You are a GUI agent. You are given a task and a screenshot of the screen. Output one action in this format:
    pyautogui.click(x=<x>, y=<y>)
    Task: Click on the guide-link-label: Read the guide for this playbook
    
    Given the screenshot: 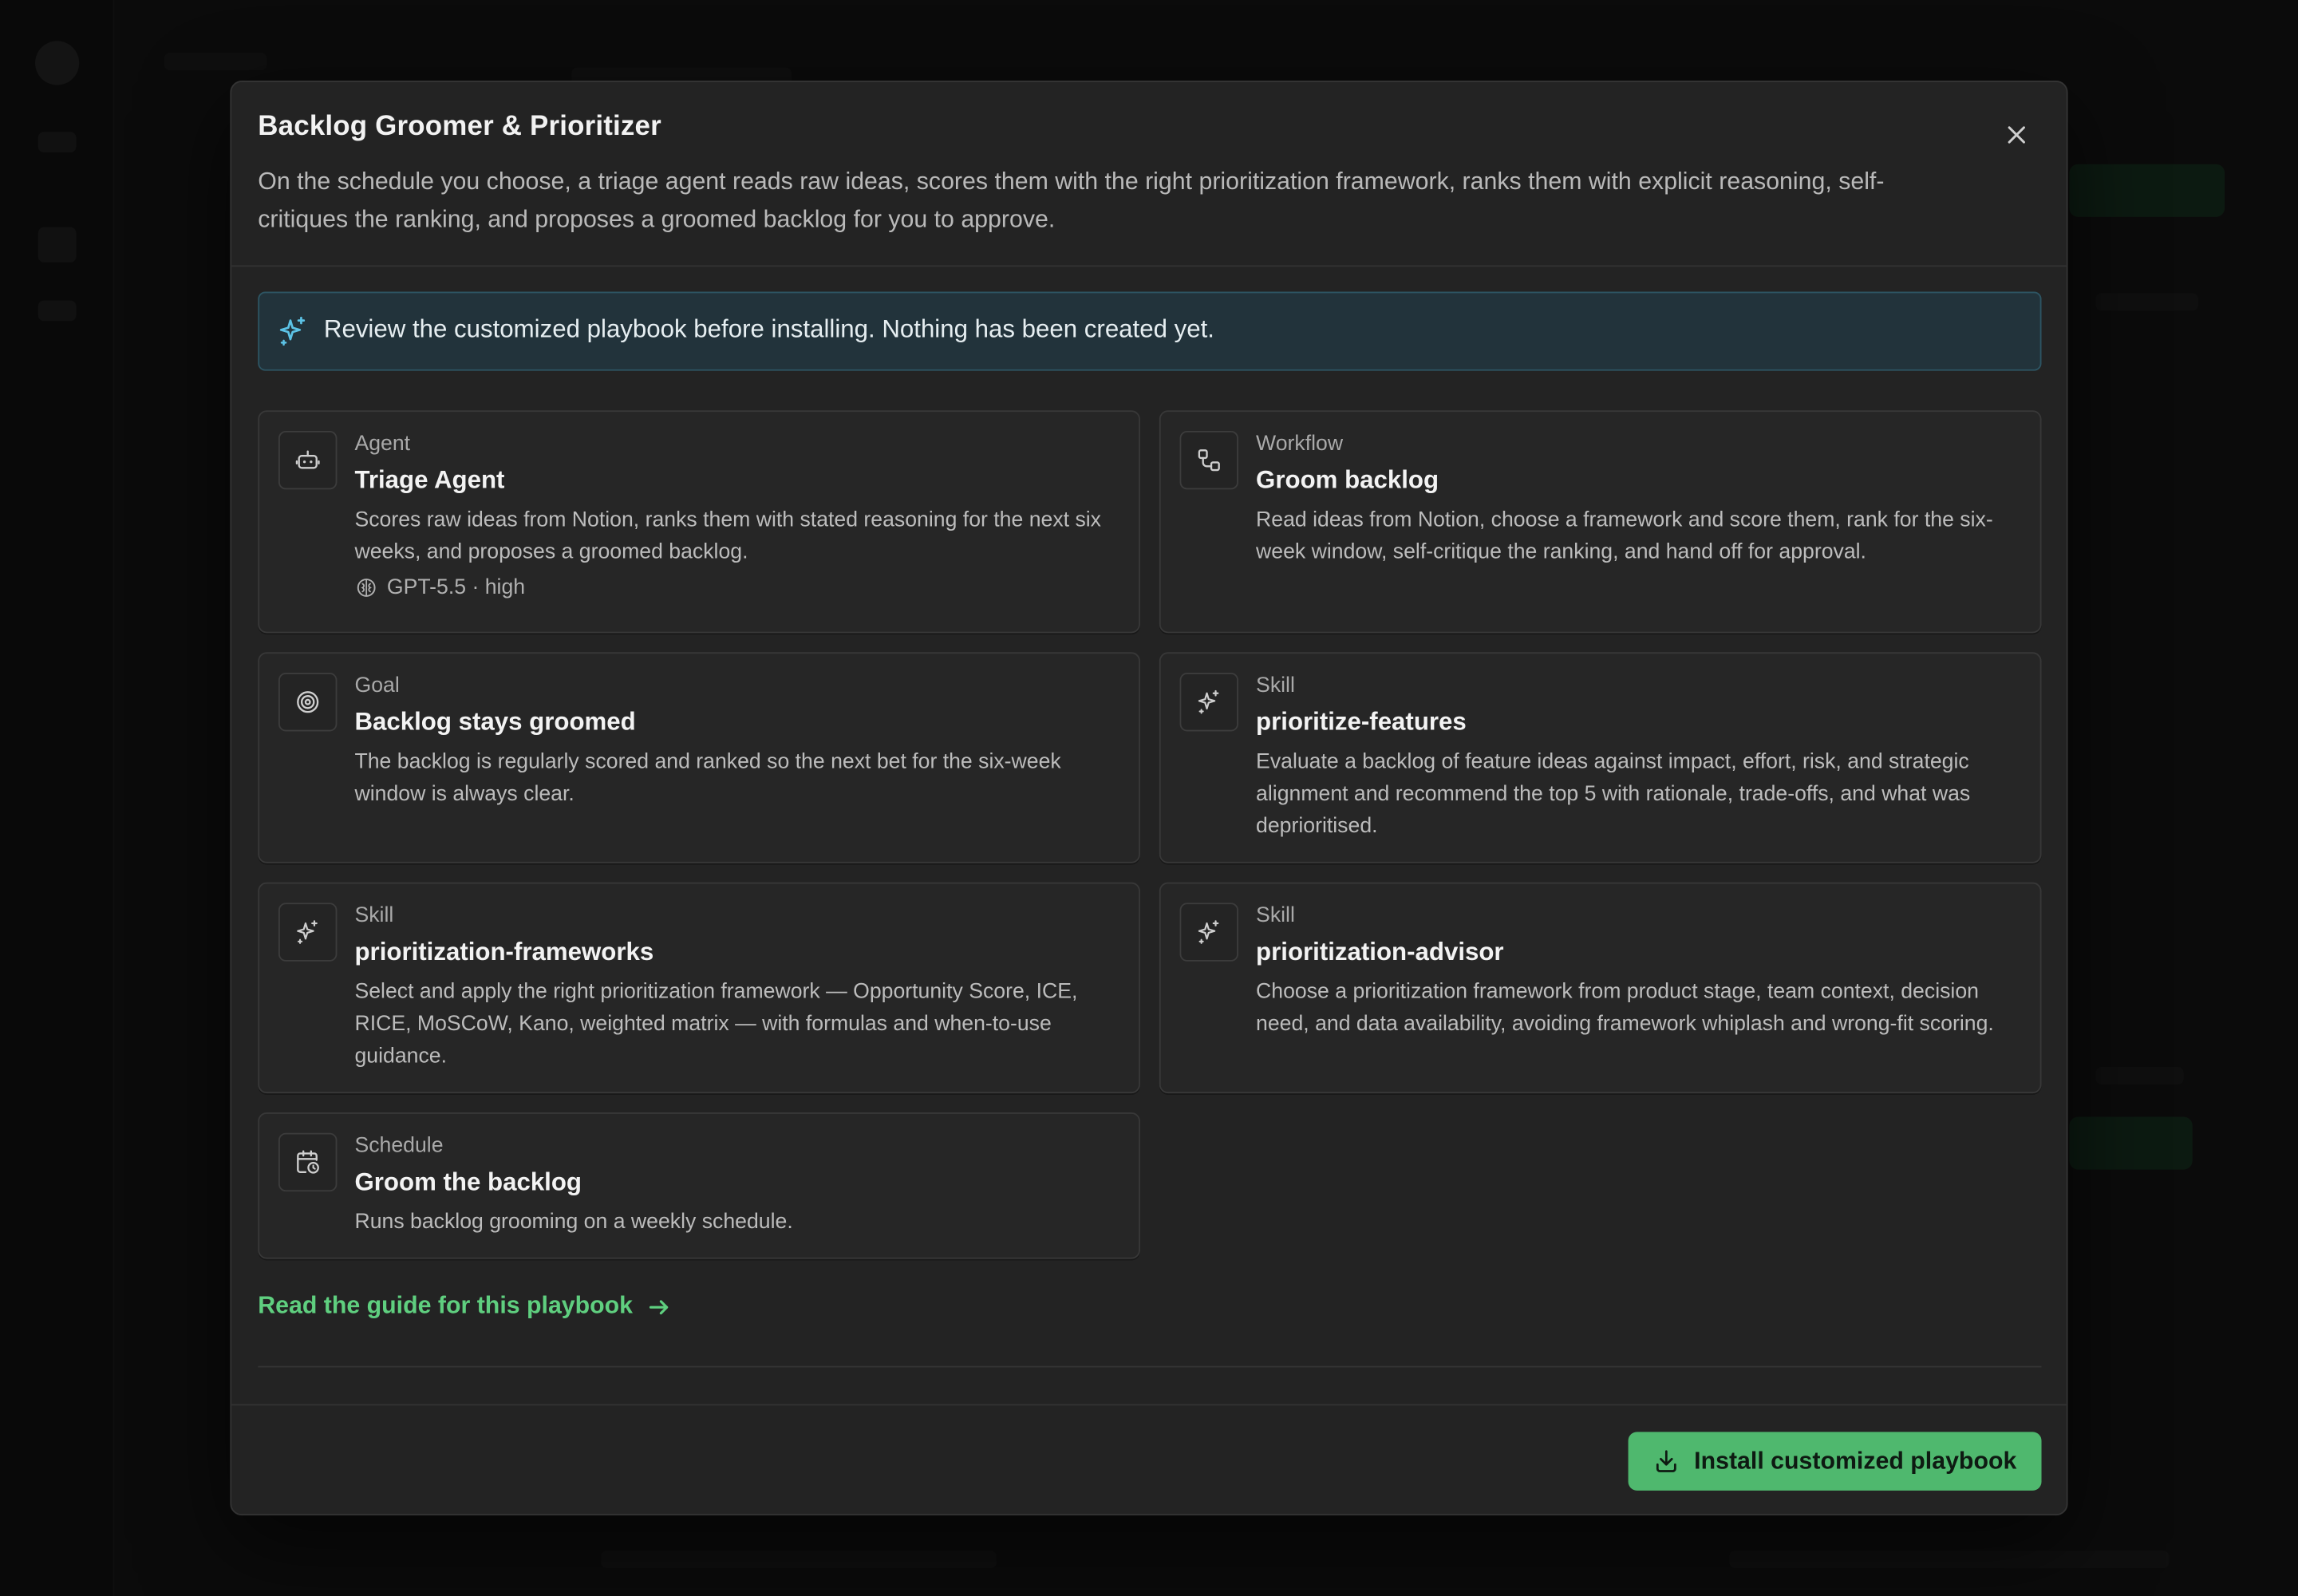 What is the action you would take?
    pyautogui.click(x=446, y=1305)
    